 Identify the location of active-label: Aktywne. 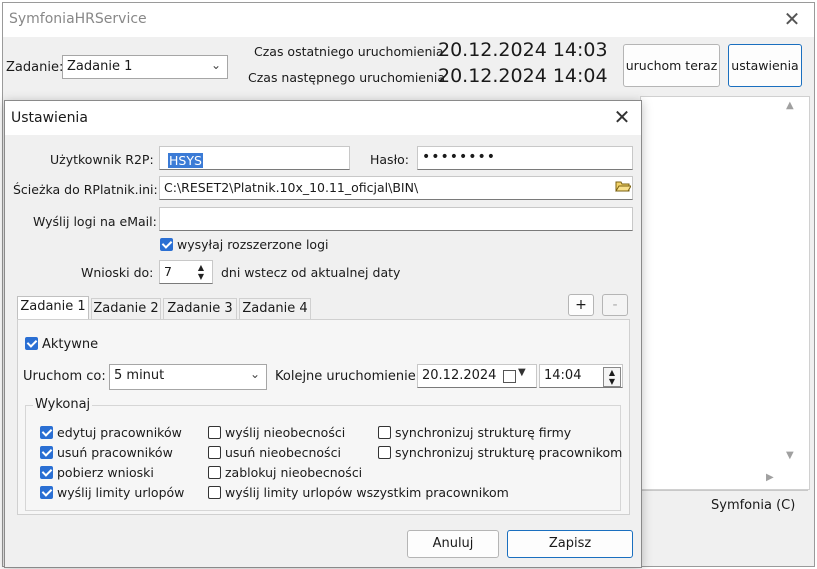
(70, 344).